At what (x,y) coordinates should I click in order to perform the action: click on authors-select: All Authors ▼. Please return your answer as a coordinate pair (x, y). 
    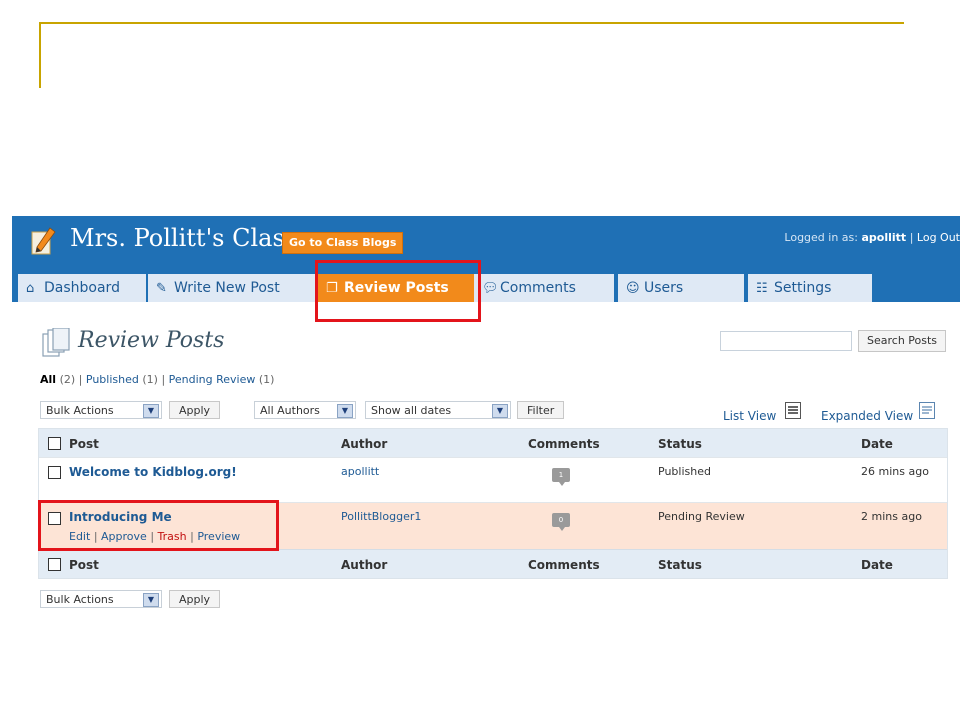
    Looking at the image, I should click on (305, 410).